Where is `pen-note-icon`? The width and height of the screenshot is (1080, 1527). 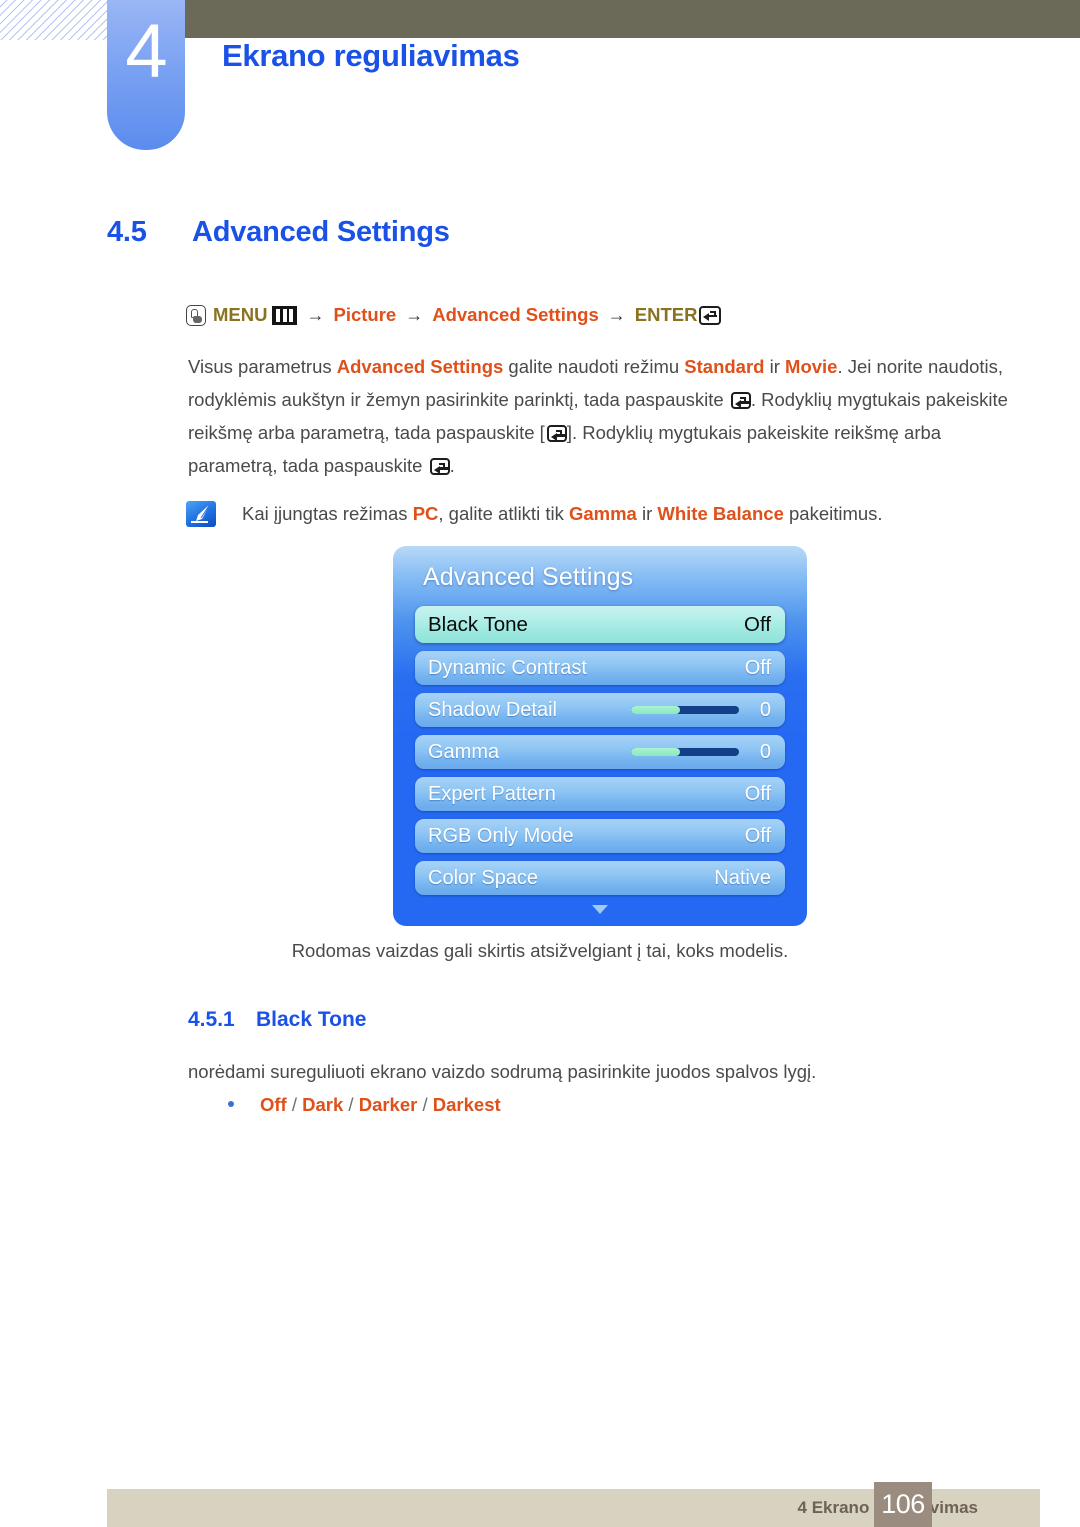 pen-note-icon is located at coordinates (201, 514).